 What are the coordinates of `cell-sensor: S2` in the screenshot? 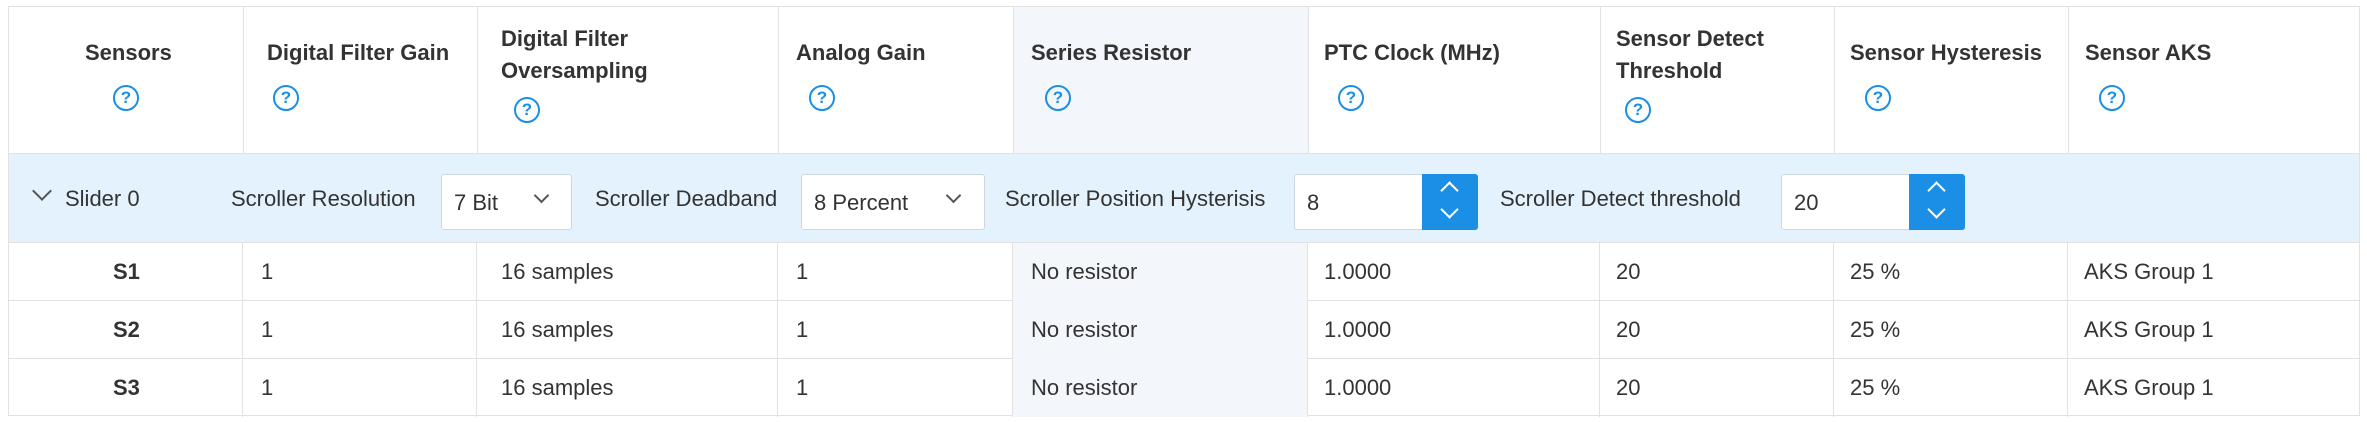 It's located at (126, 330).